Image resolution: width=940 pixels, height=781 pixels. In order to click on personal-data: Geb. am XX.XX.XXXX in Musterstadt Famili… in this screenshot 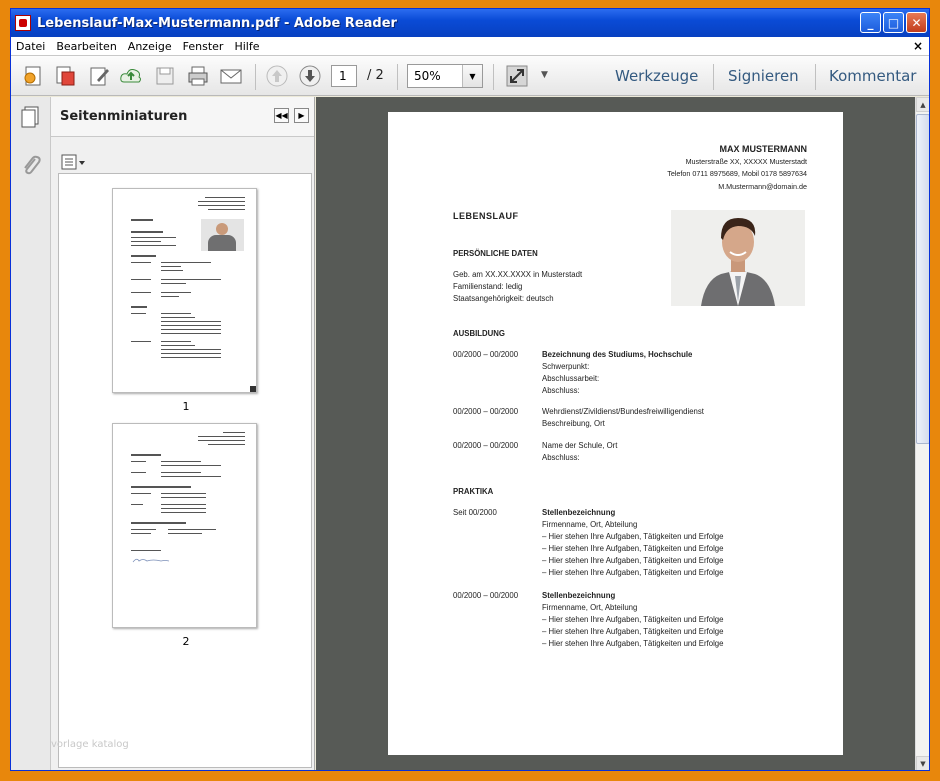, I will do `click(517, 287)`.